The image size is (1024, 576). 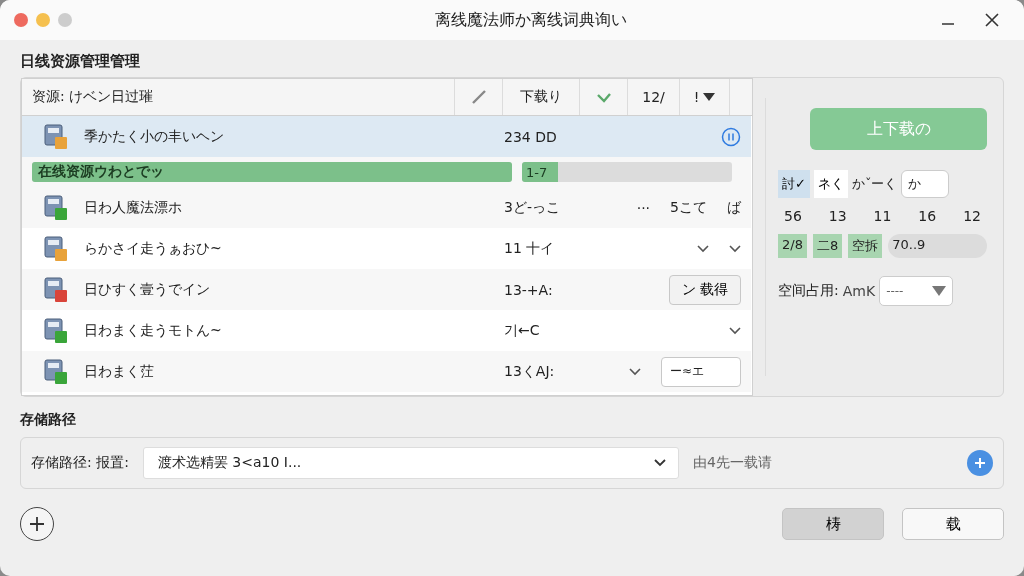 What do you see at coordinates (530, 248) in the screenshot?
I see `file-size: 11 十イ` at bounding box center [530, 248].